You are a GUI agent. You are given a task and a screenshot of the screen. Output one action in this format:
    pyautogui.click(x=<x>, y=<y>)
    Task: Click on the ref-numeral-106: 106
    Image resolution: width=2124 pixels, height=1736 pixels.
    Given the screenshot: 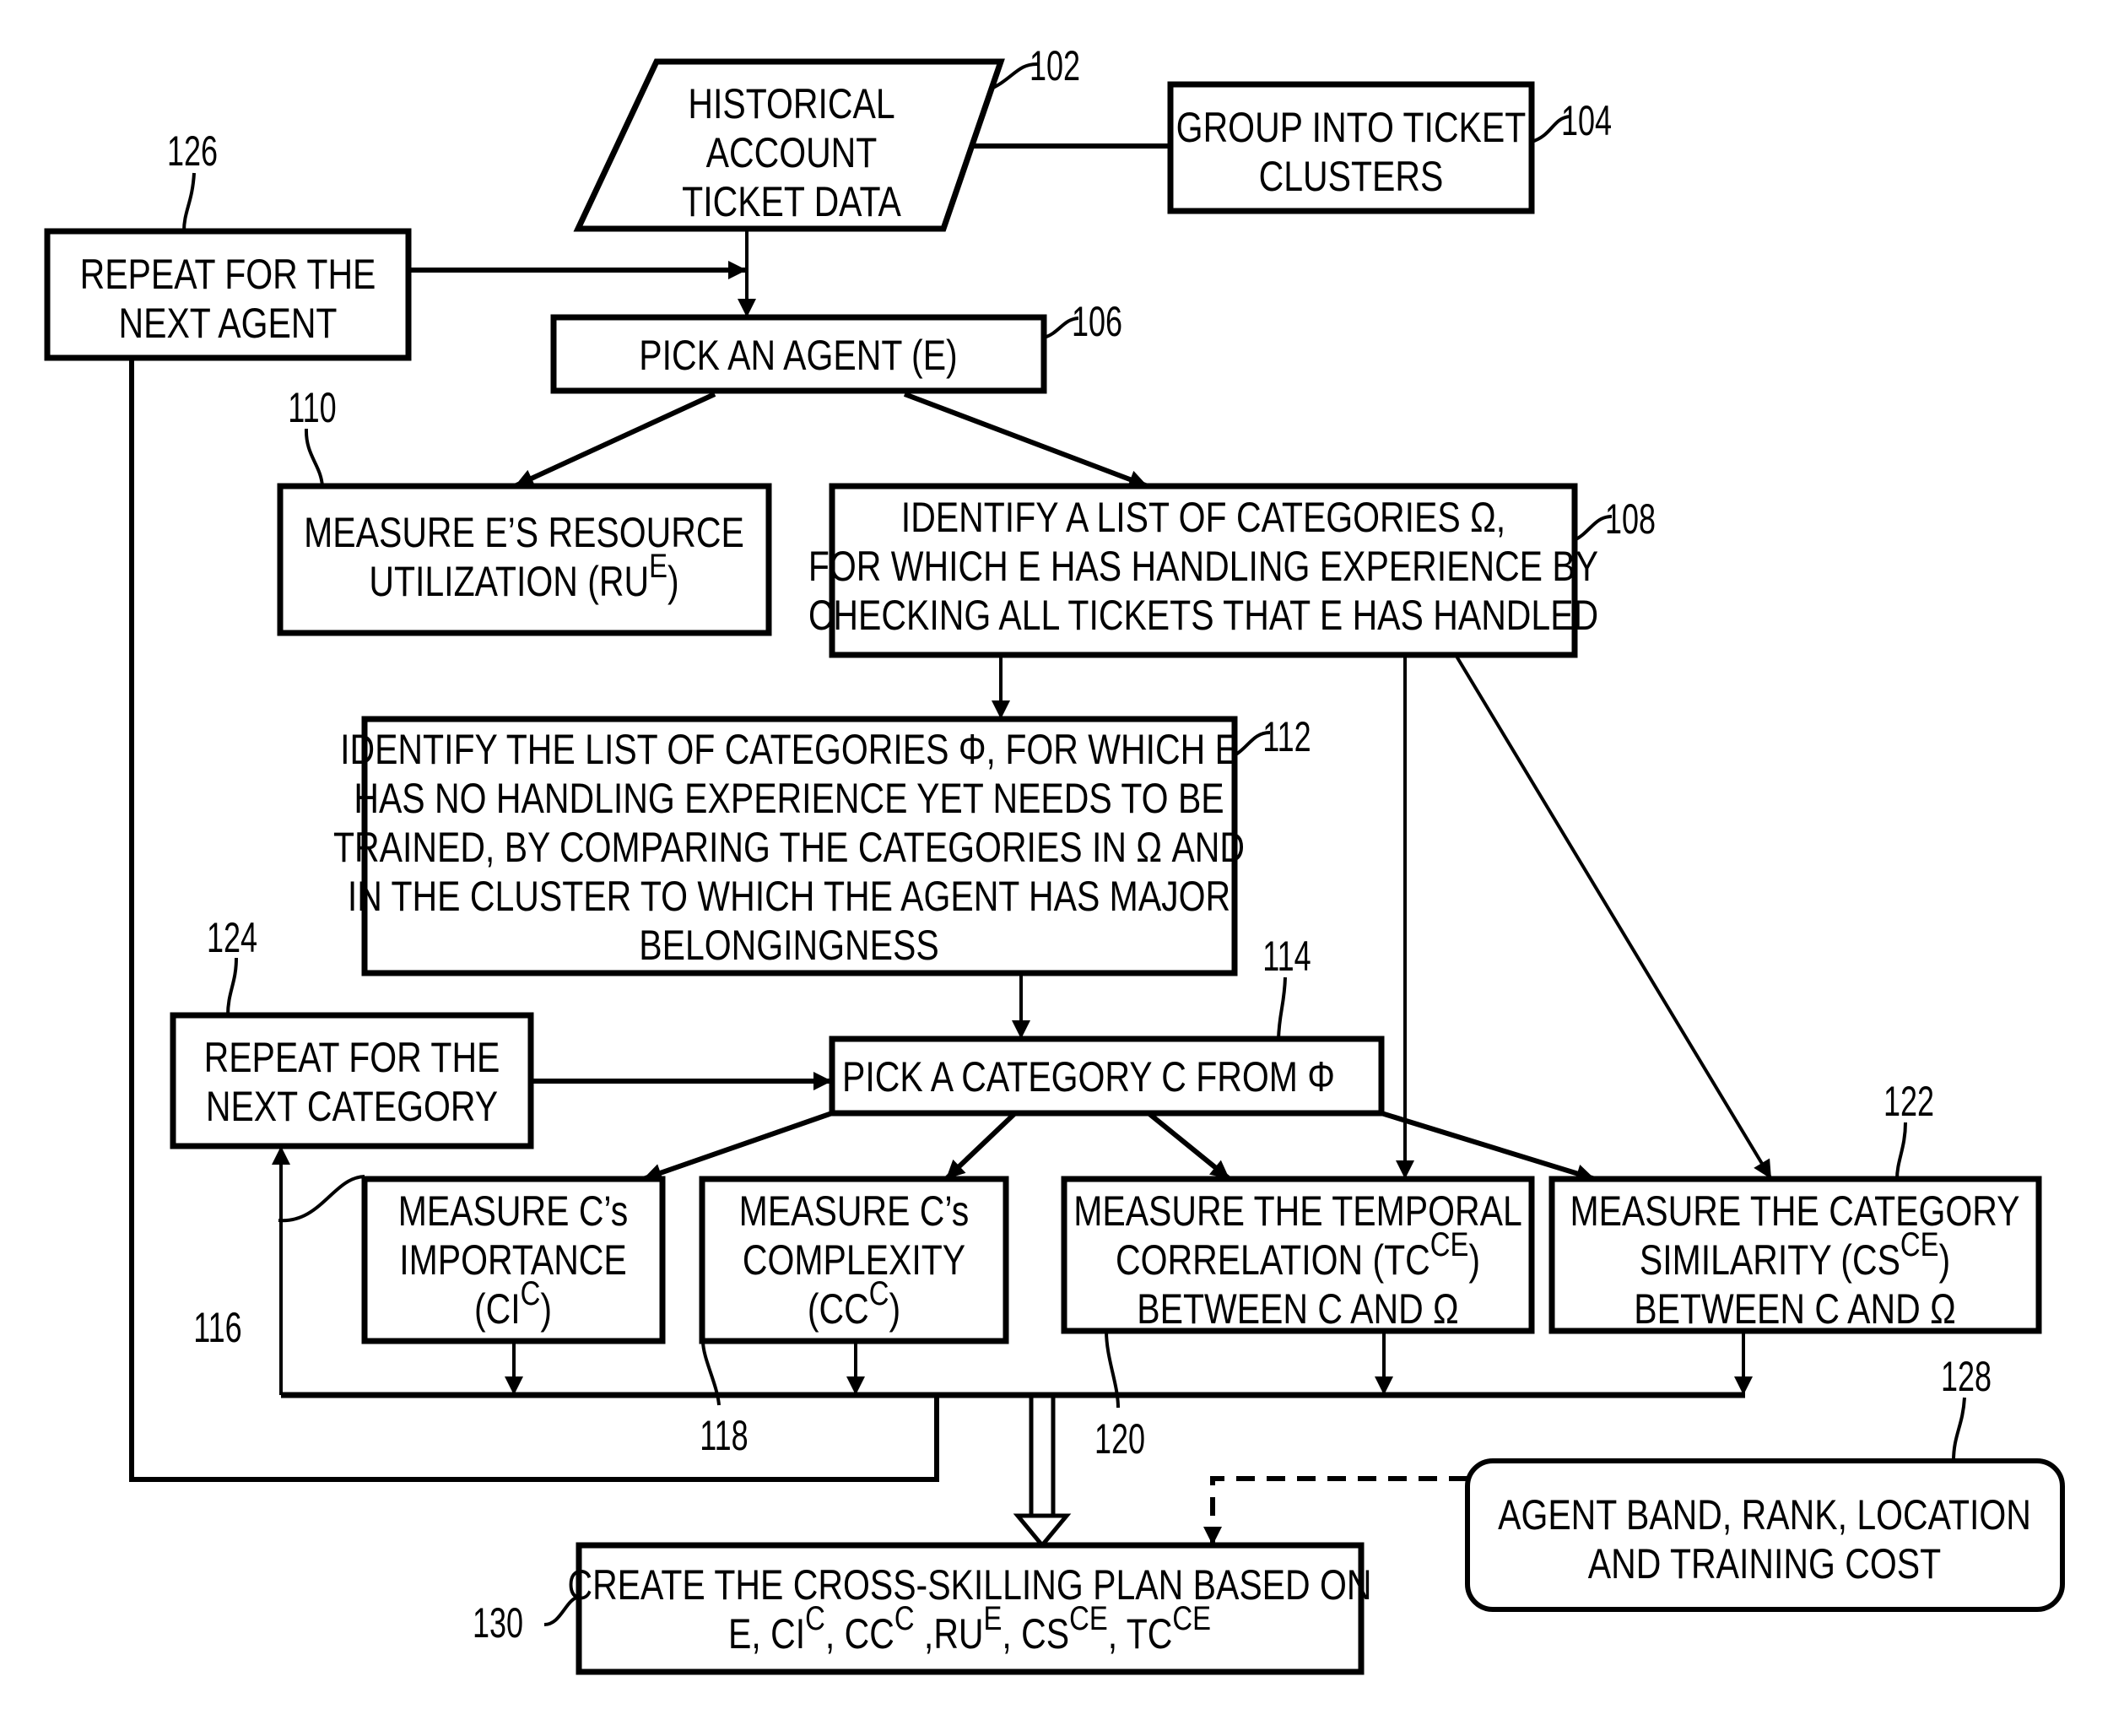 What is the action you would take?
    pyautogui.click(x=1097, y=322)
    